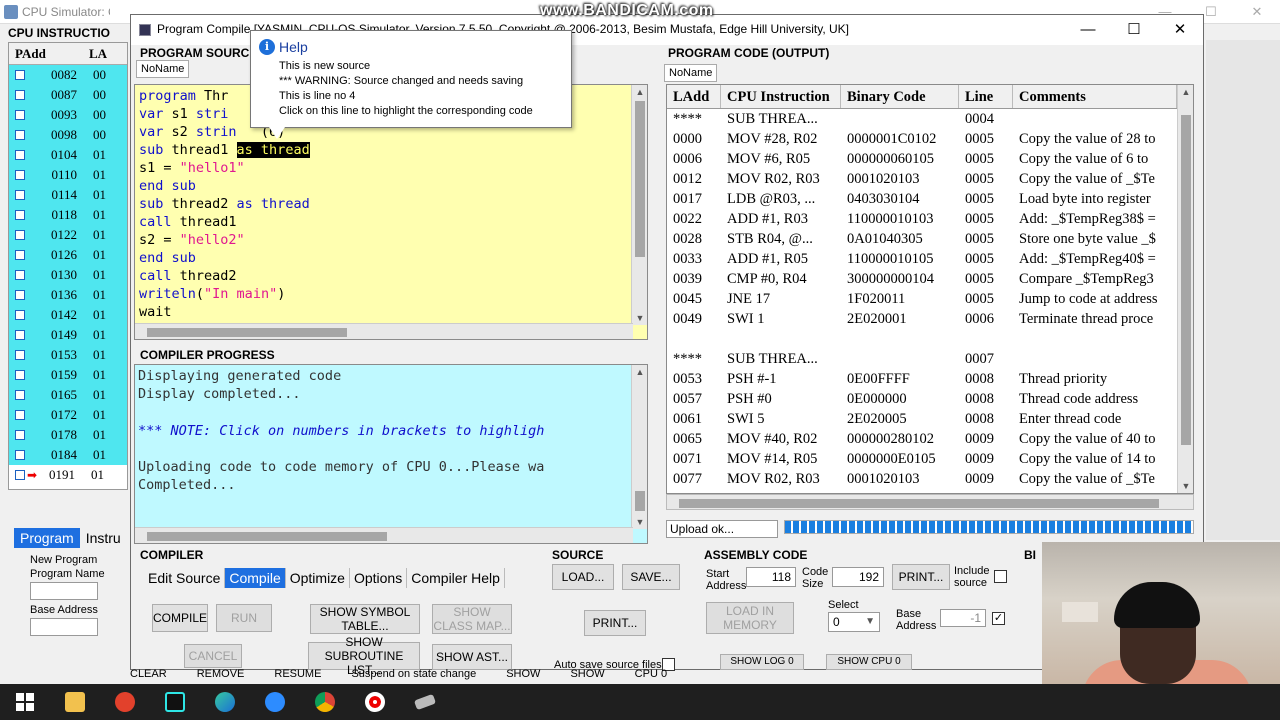  What do you see at coordinates (213, 656) in the screenshot?
I see `cancel-button: CANCEL` at bounding box center [213, 656].